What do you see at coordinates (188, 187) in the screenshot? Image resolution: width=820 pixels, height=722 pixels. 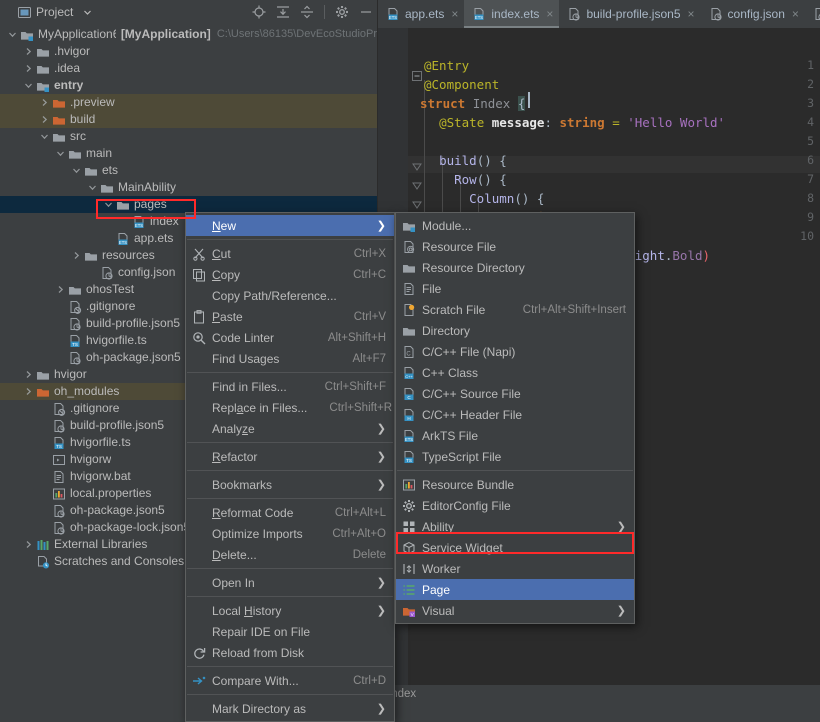 I see `tree-row-mainability: MainAbility` at bounding box center [188, 187].